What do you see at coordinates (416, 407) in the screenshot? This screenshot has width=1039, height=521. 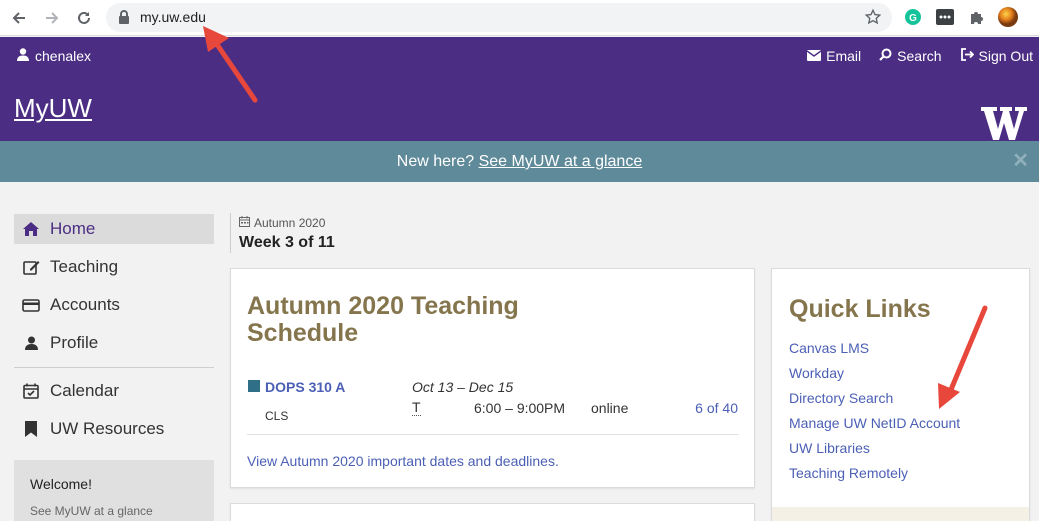 I see `course-day: T` at bounding box center [416, 407].